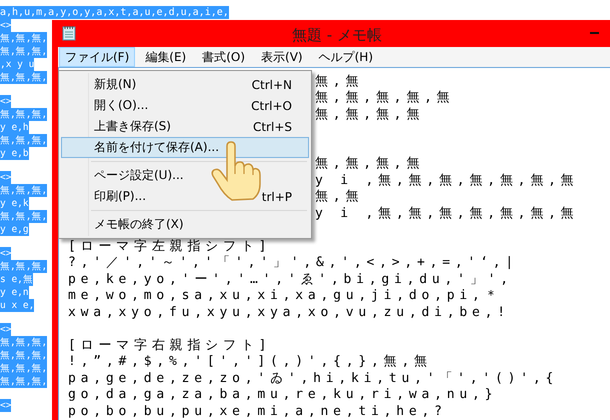 This screenshot has width=610, height=420. Describe the element at coordinates (97, 56) in the screenshot. I see `menu-item: ファイル(F)` at that location.